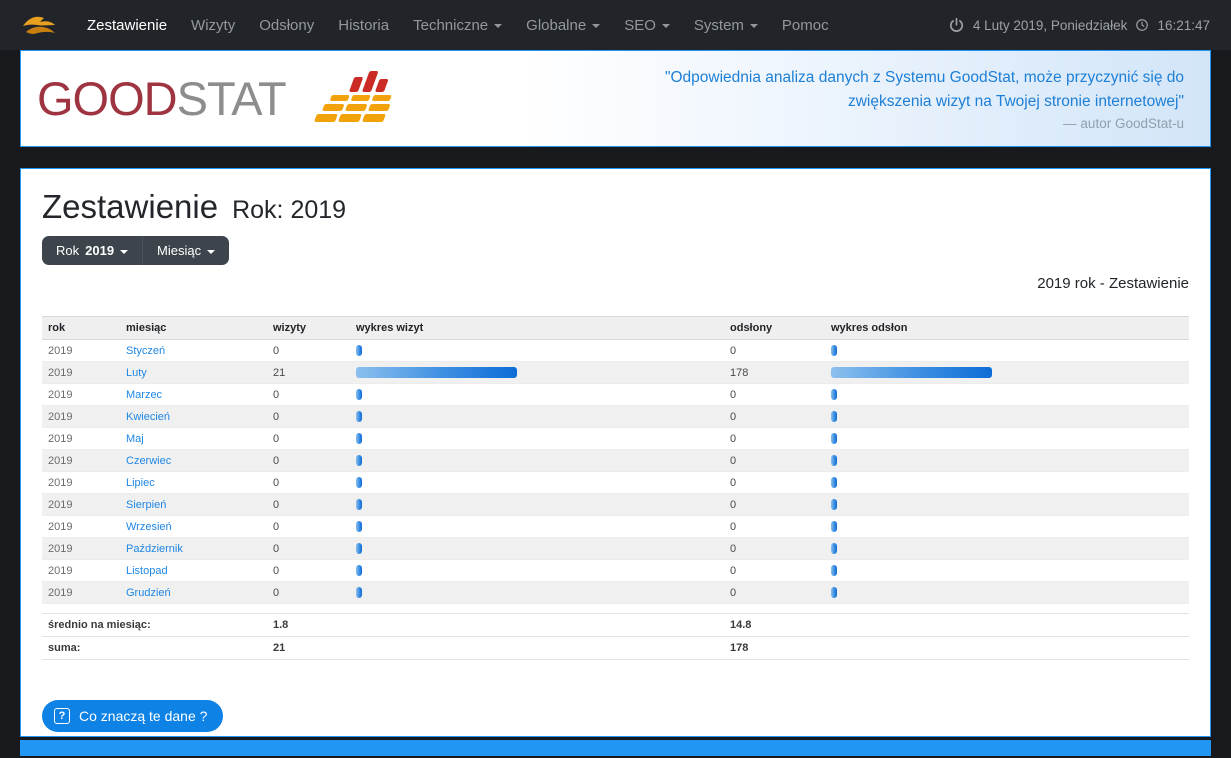  What do you see at coordinates (149, 527) in the screenshot?
I see `month-link-wrzesien: Wrzesień` at bounding box center [149, 527].